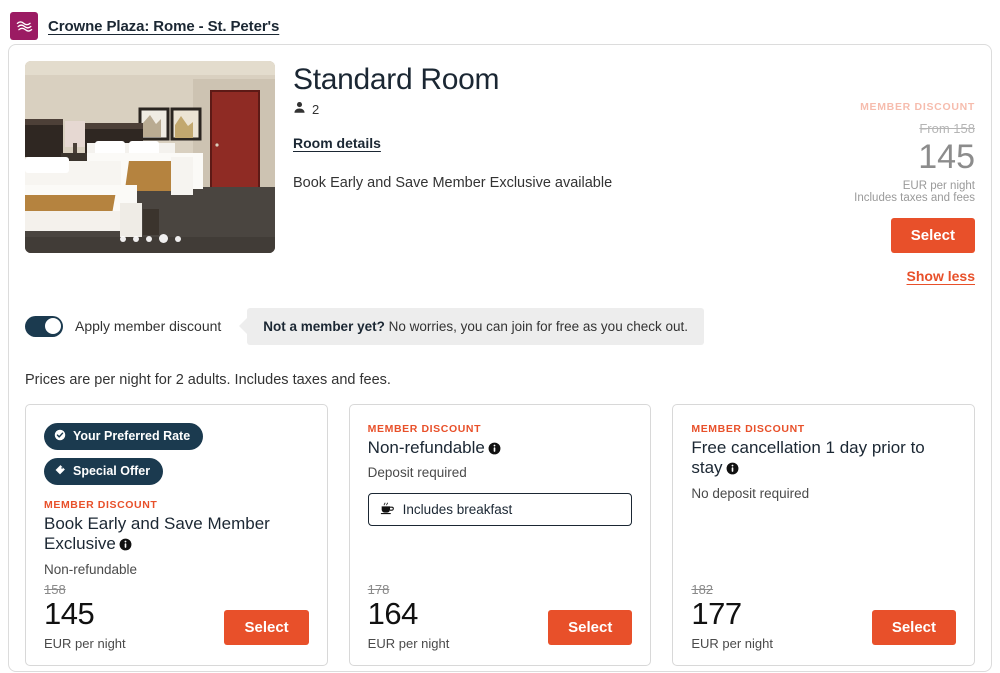 The image size is (1000, 673). What do you see at coordinates (112, 471) in the screenshot?
I see `badge-label: Special Offer` at bounding box center [112, 471].